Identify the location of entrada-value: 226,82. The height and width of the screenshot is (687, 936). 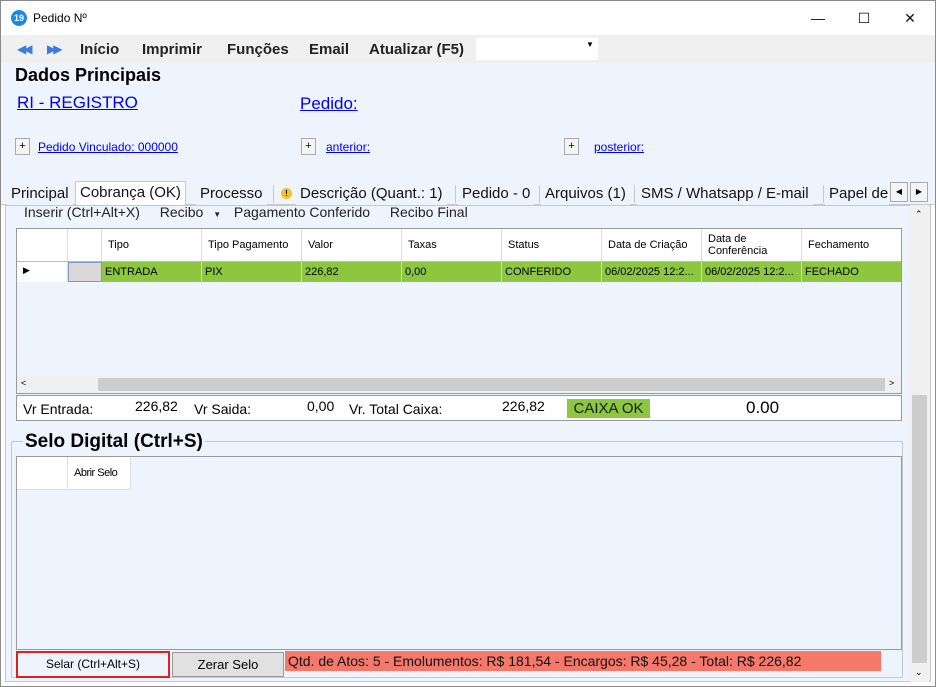
(156, 406).